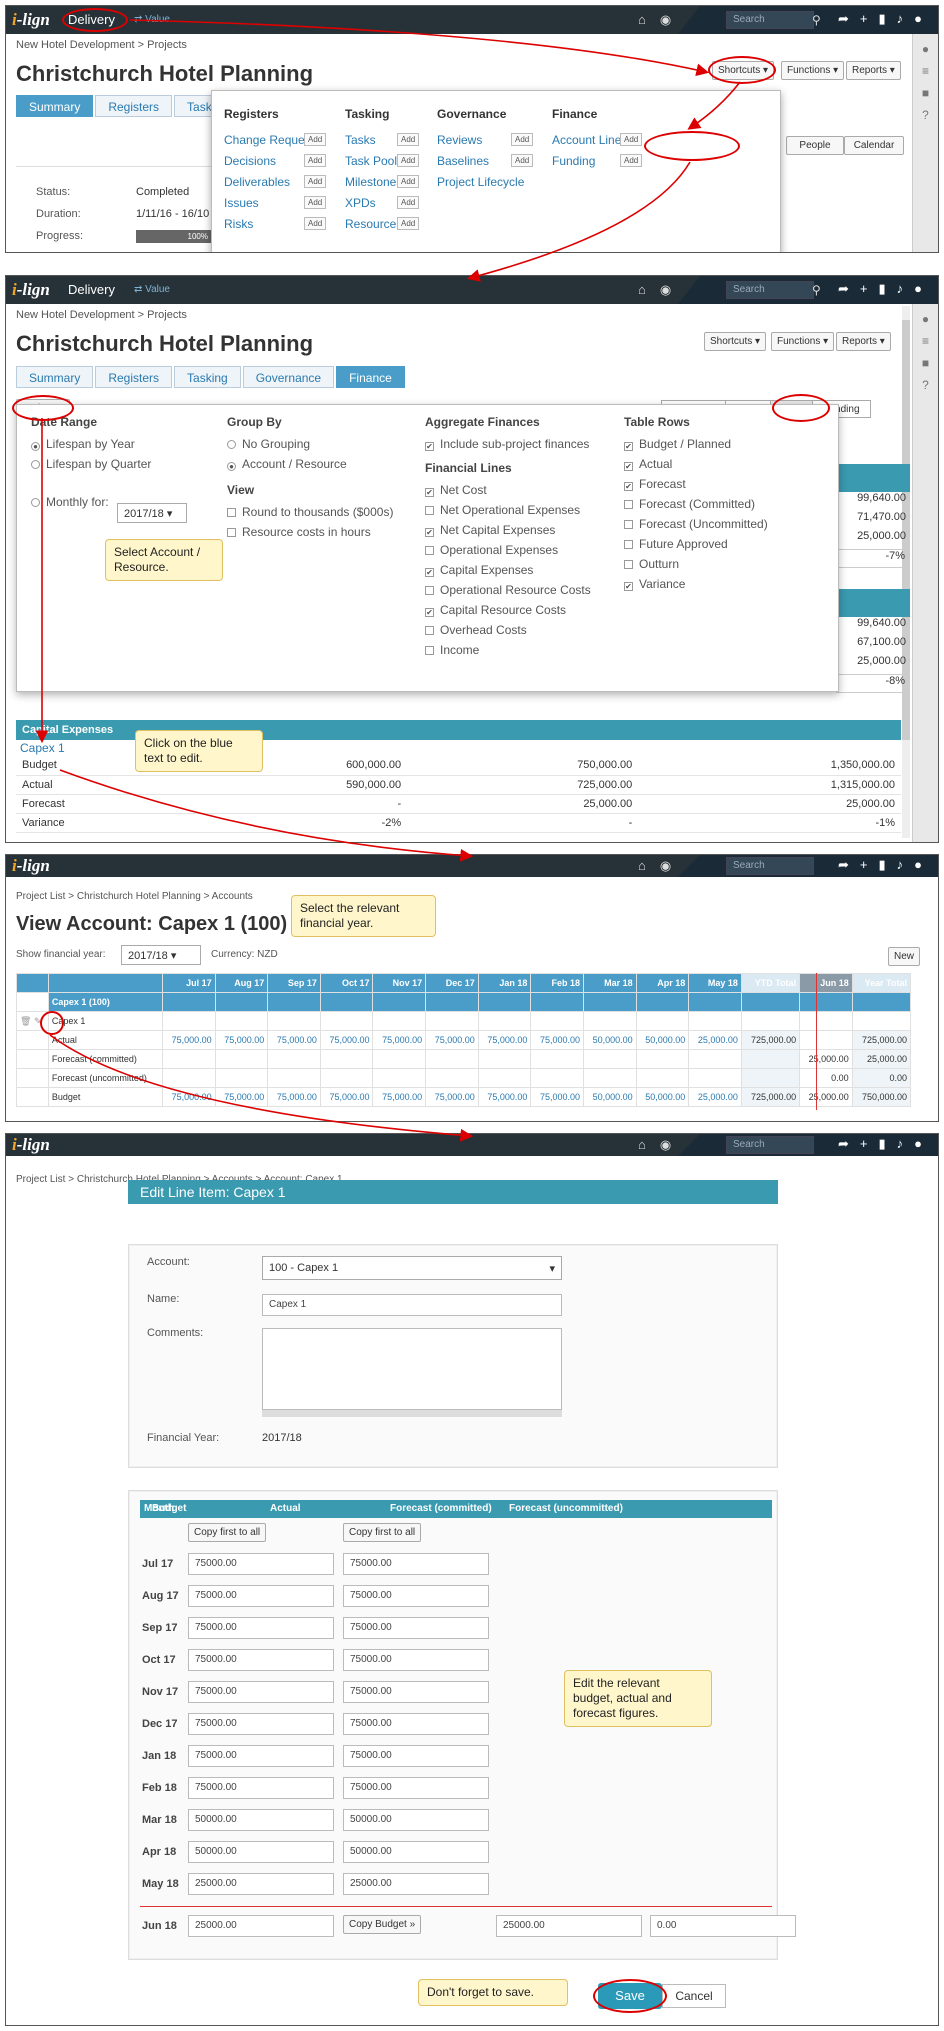 The height and width of the screenshot is (2031, 944). What do you see at coordinates (382, 206) in the screenshot?
I see `shortcut-xpds: XPDs Add` at bounding box center [382, 206].